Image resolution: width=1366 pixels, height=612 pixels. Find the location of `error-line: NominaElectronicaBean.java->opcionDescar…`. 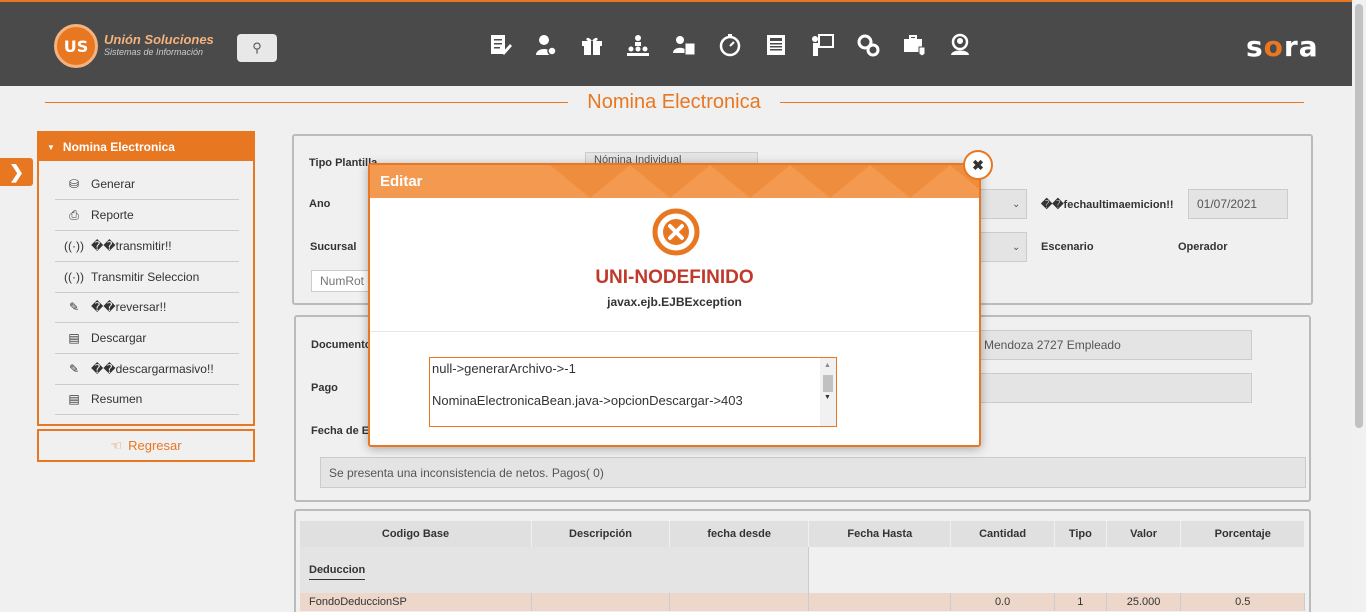

error-line: NominaElectronicaBean.java->opcionDescar… is located at coordinates (587, 400).